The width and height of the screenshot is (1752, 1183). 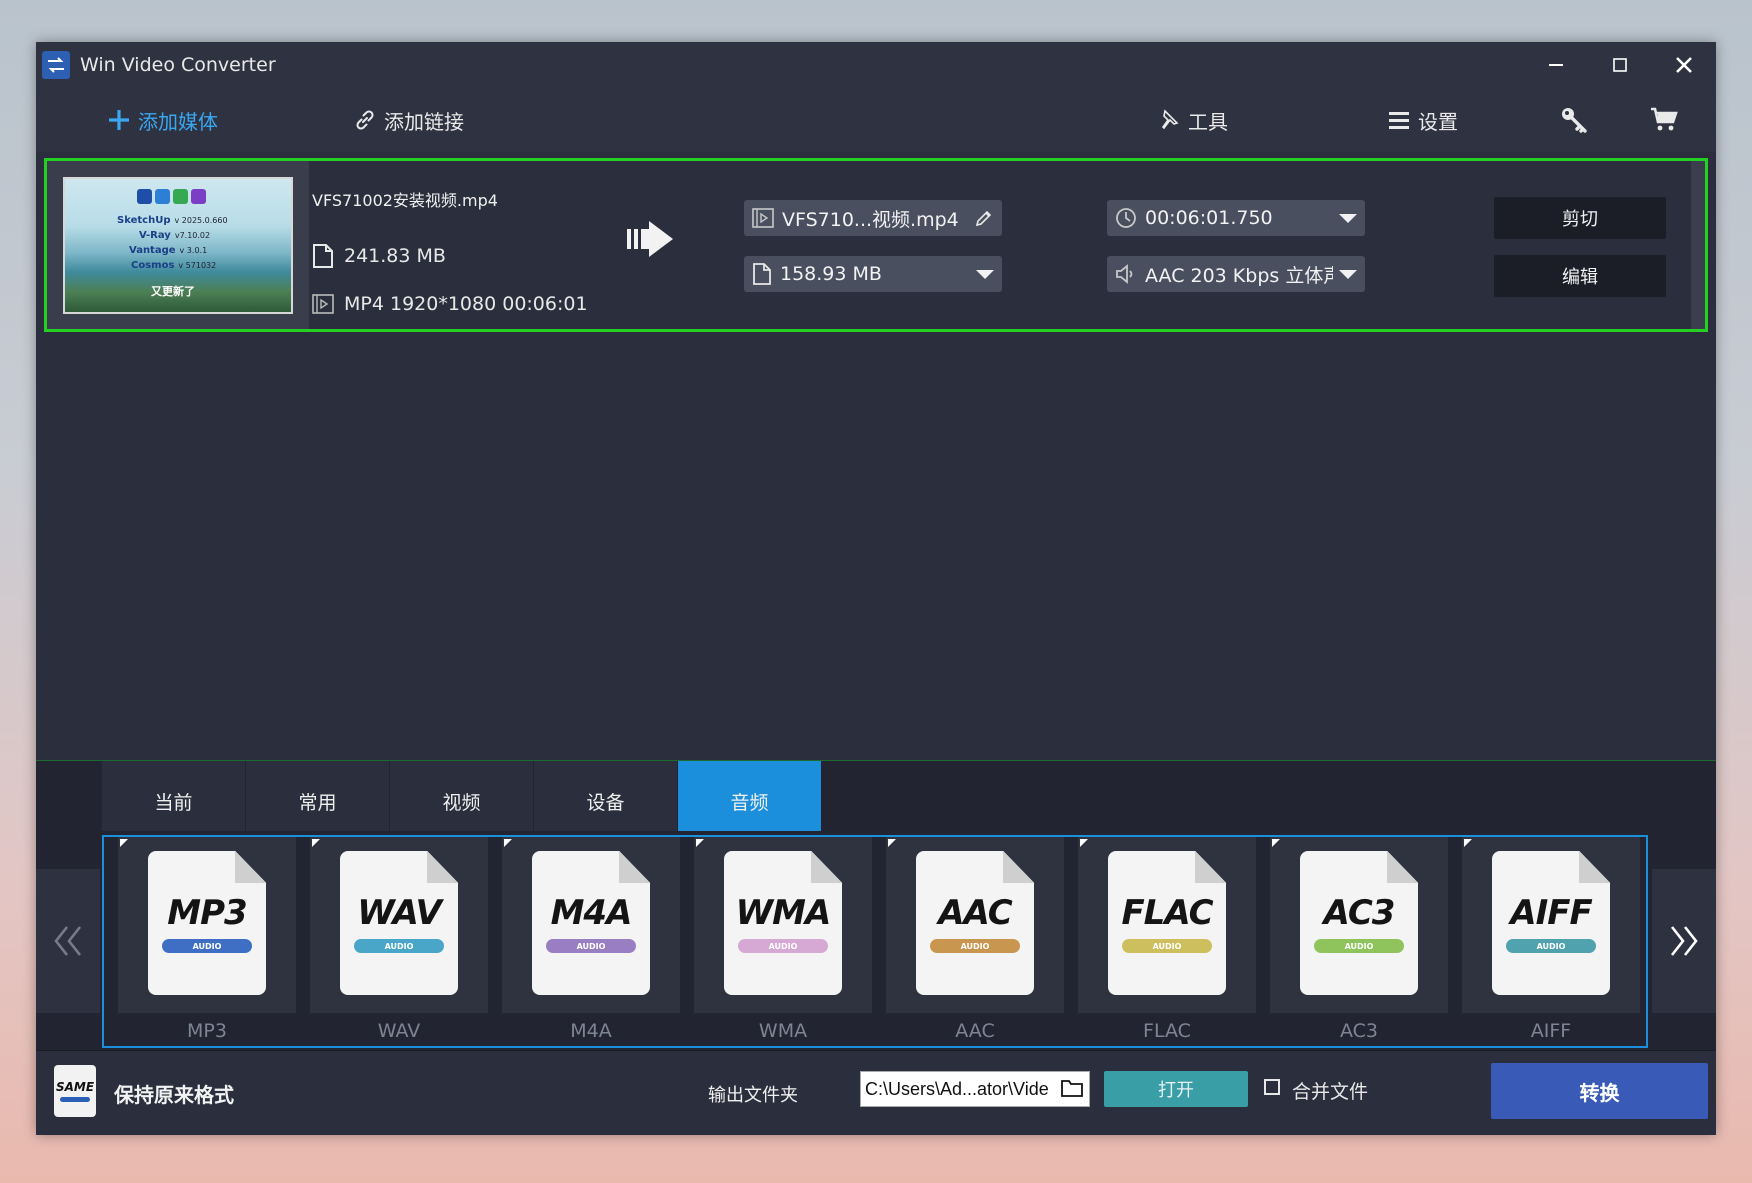 I want to click on format-label: MP3, so click(x=207, y=1031).